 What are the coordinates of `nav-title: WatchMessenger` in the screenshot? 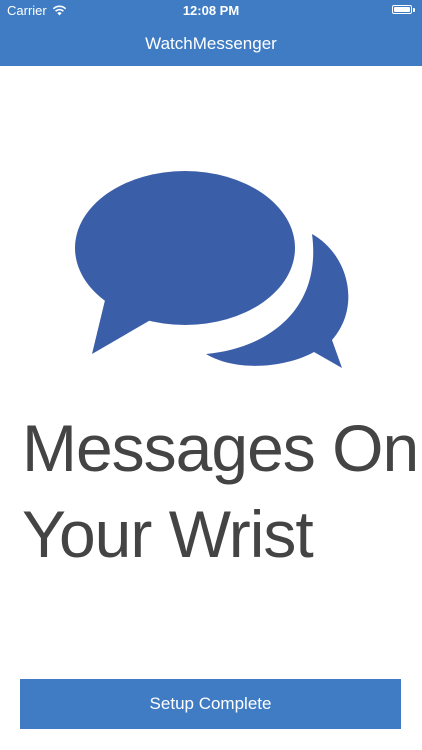 It's located at (211, 43).